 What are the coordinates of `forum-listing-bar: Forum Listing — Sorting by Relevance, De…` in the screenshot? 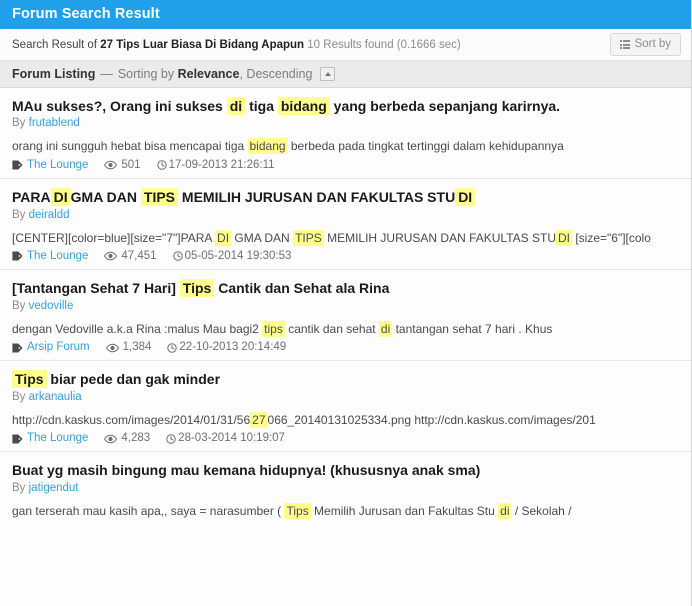 It's located at (345, 74).